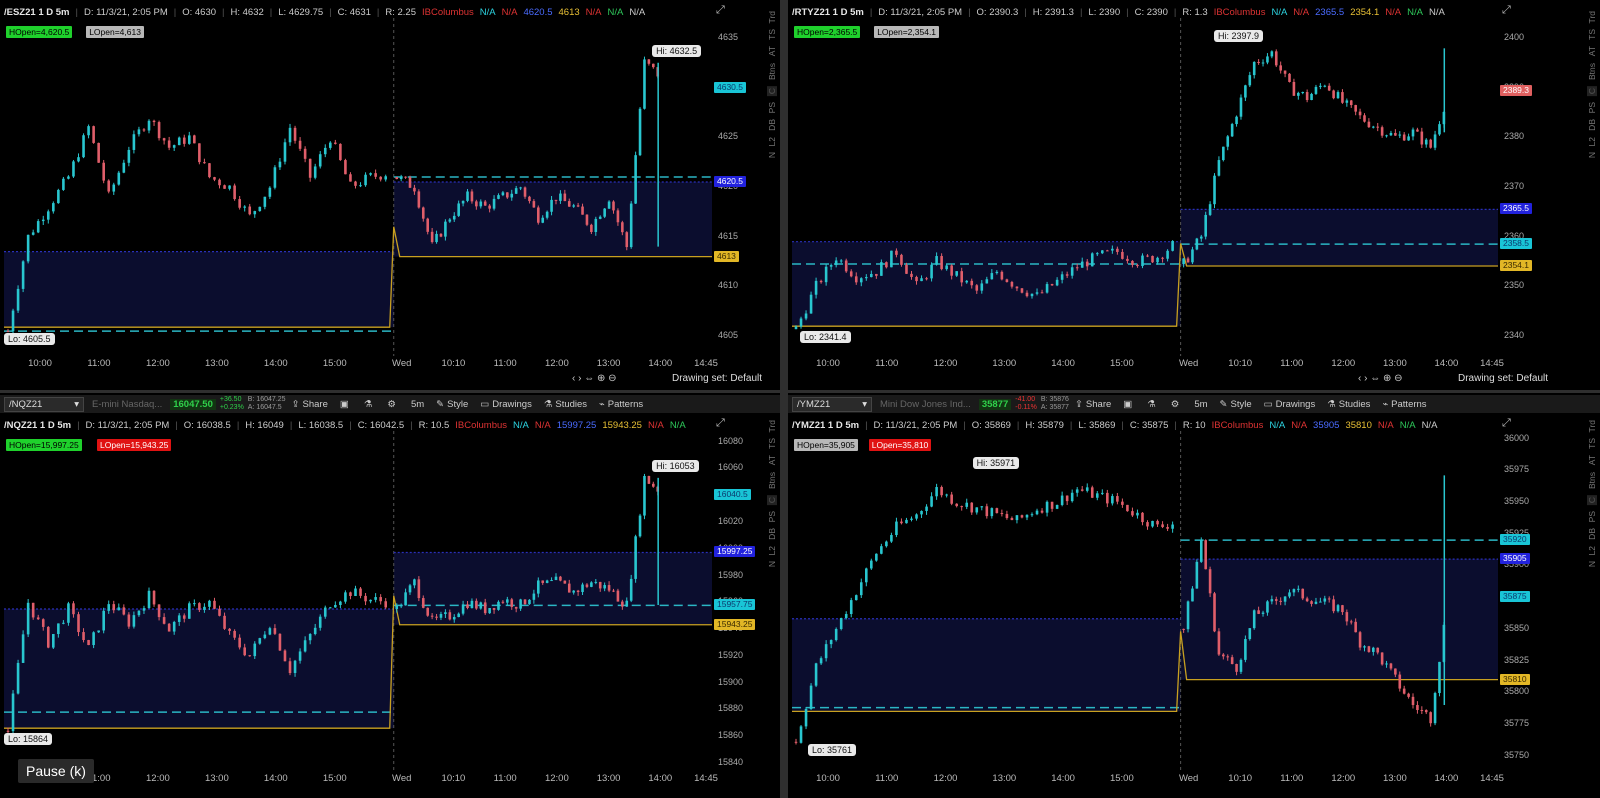 This screenshot has width=1600, height=798. Describe the element at coordinates (784, 399) in the screenshot. I see `vertical-divider` at that location.